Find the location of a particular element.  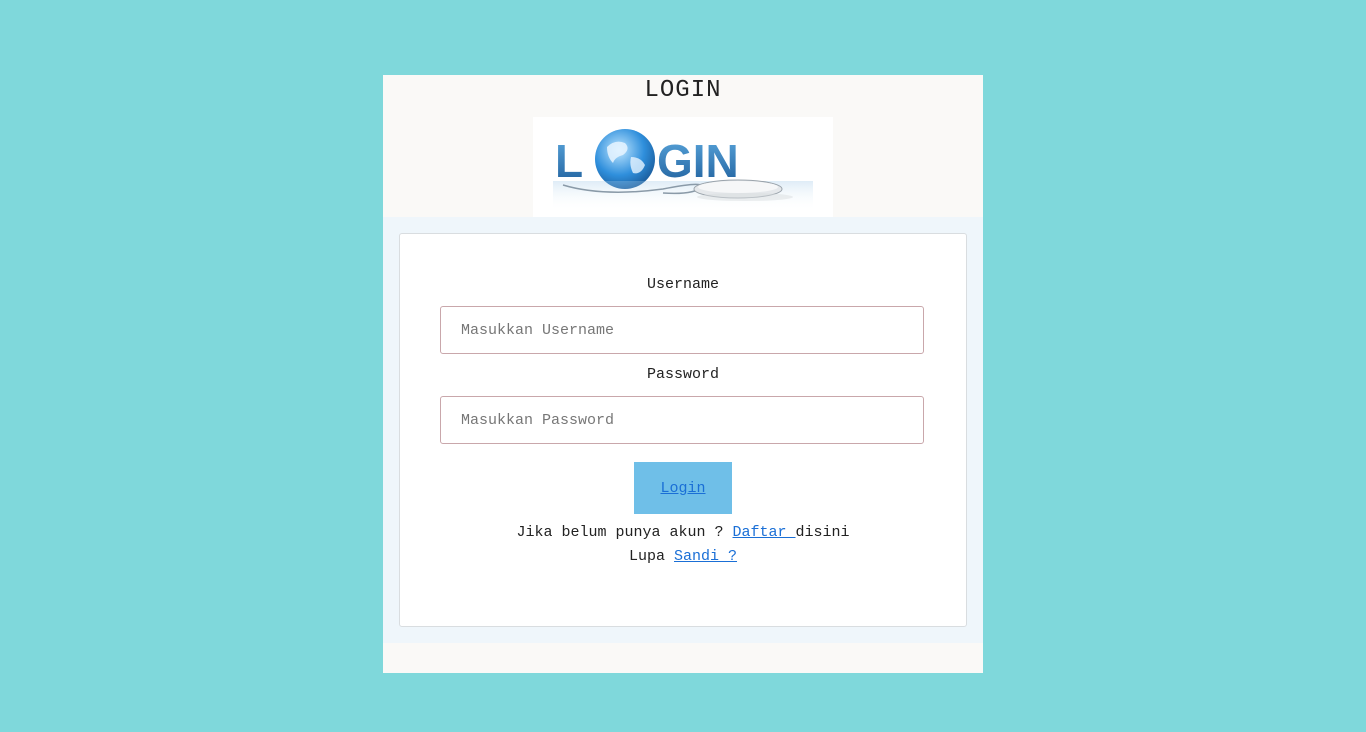

page-title: LOGIN is located at coordinates (683, 90).